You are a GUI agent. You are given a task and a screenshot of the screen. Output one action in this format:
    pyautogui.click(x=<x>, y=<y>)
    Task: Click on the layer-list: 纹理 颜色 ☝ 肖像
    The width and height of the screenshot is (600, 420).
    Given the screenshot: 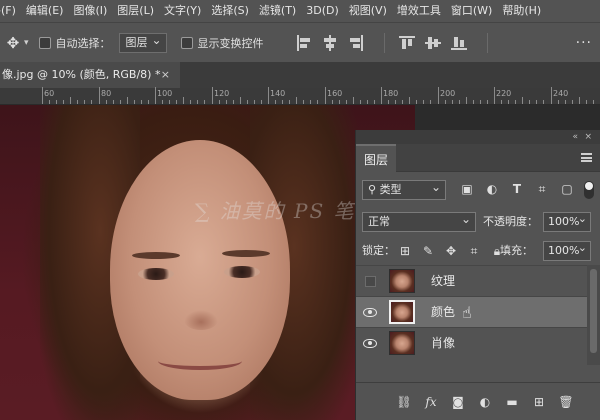 What is the action you would take?
    pyautogui.click(x=472, y=311)
    